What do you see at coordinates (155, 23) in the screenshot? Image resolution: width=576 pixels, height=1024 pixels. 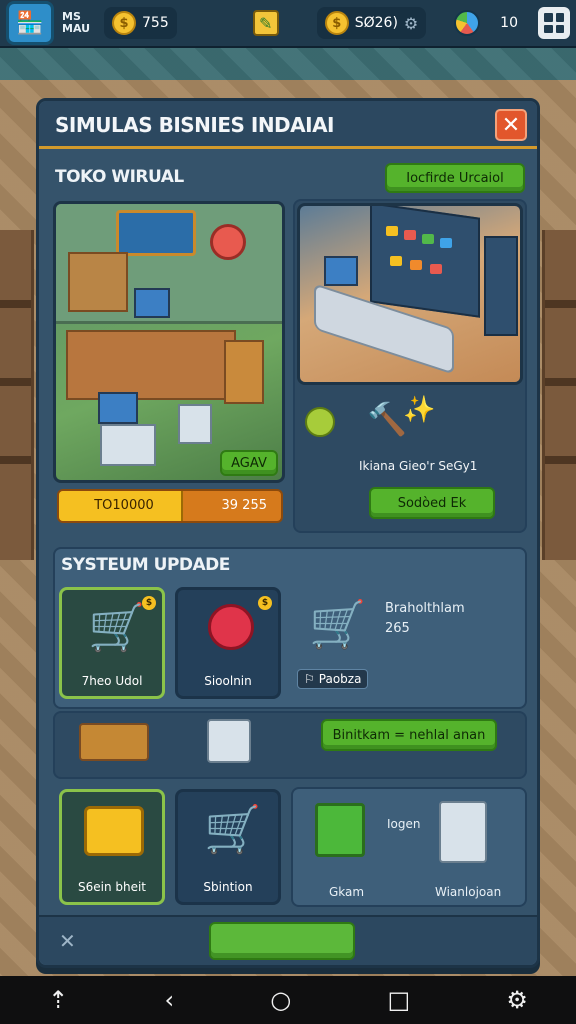 I see `coins-value: 755` at bounding box center [155, 23].